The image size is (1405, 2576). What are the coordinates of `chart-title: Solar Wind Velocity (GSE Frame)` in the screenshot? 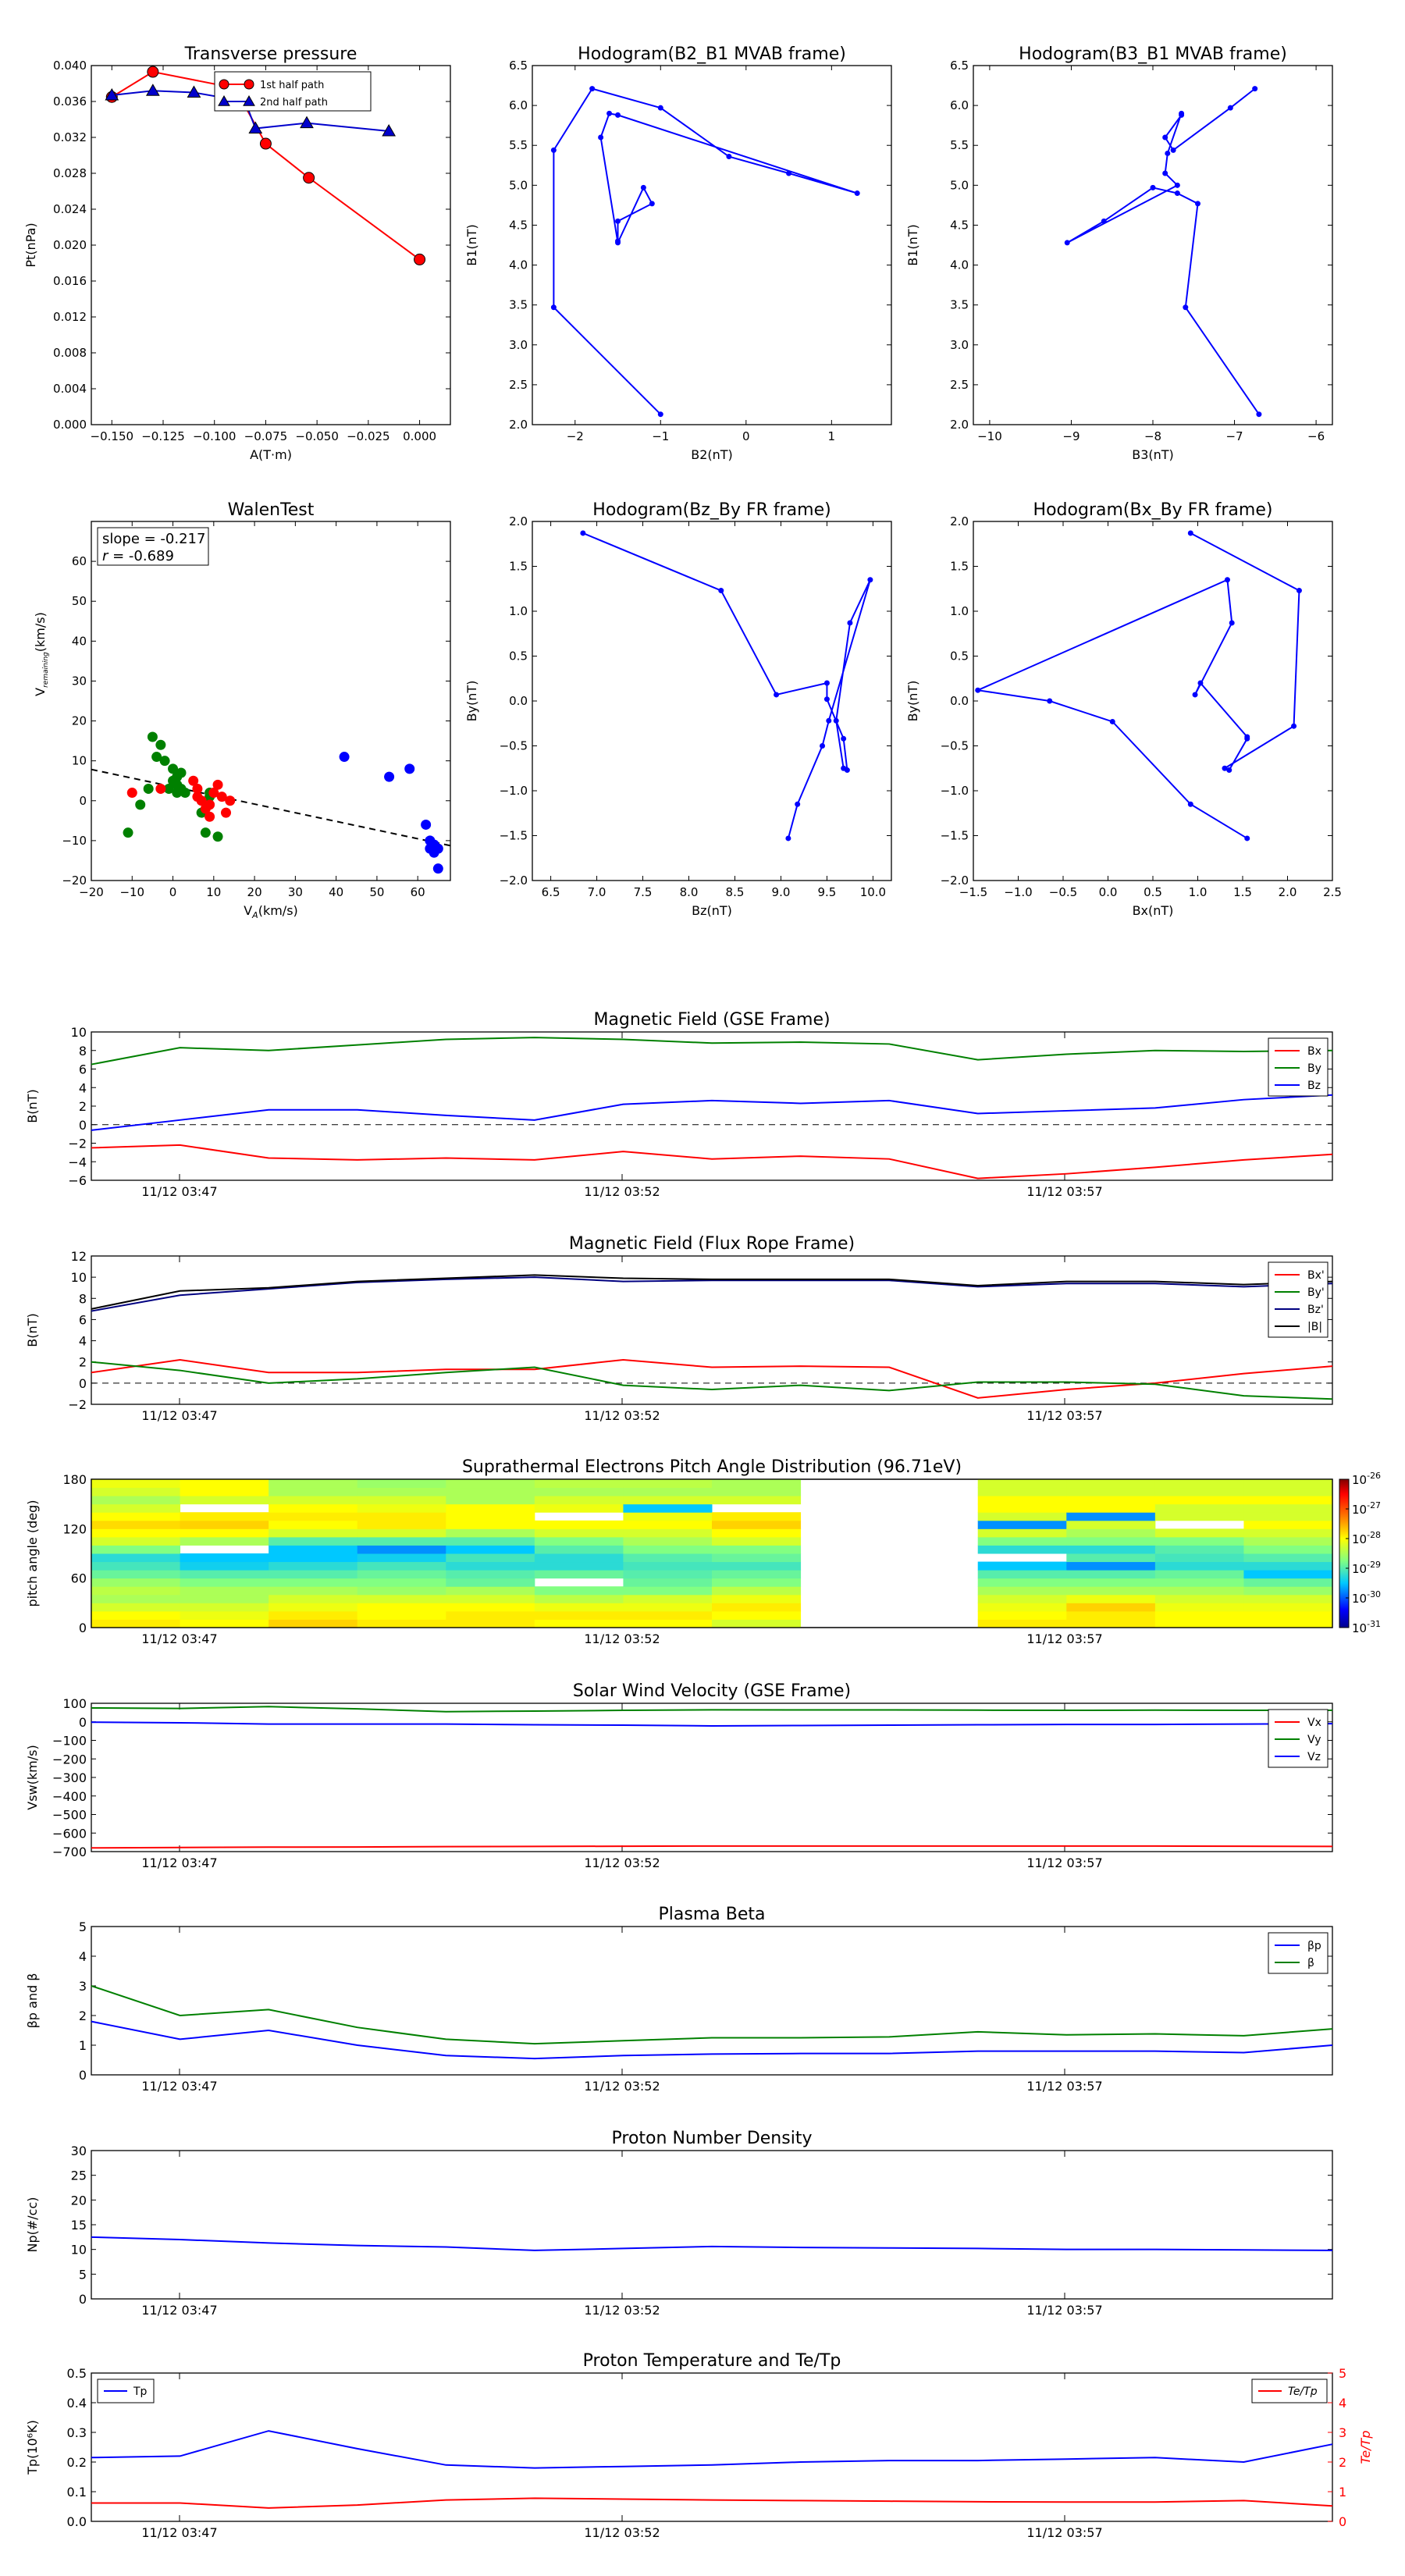 It's located at (712, 1691).